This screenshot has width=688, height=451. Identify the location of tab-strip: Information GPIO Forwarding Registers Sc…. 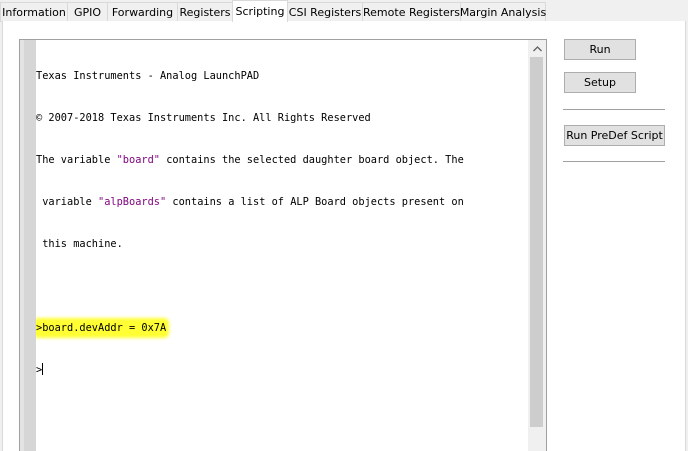
(344, 11).